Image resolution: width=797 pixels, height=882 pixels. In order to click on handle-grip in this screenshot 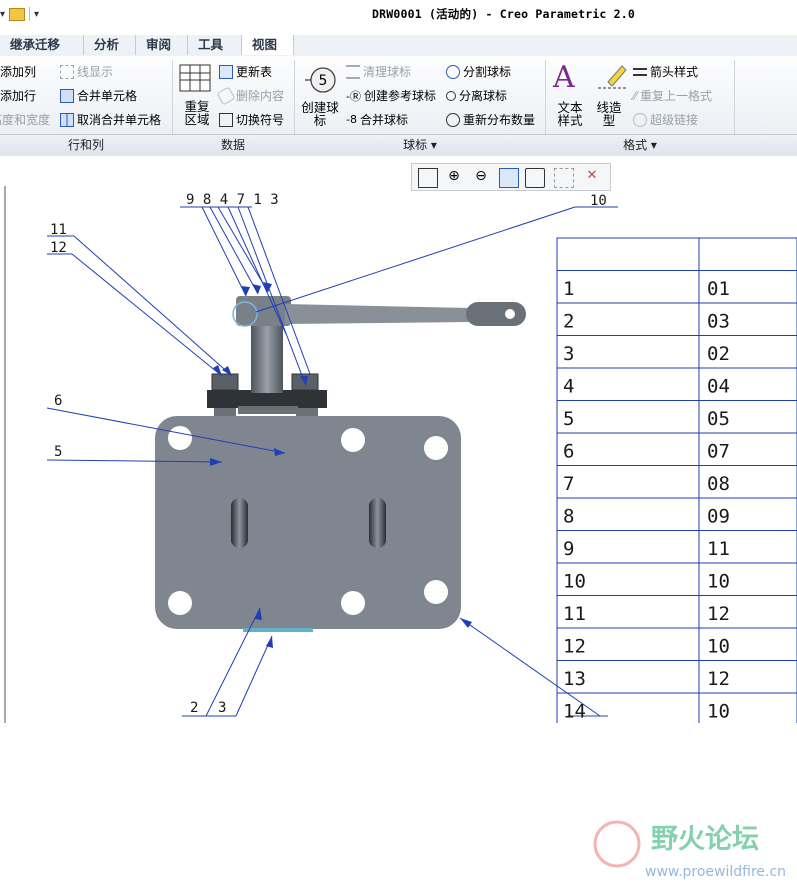, I will do `click(496, 314)`.